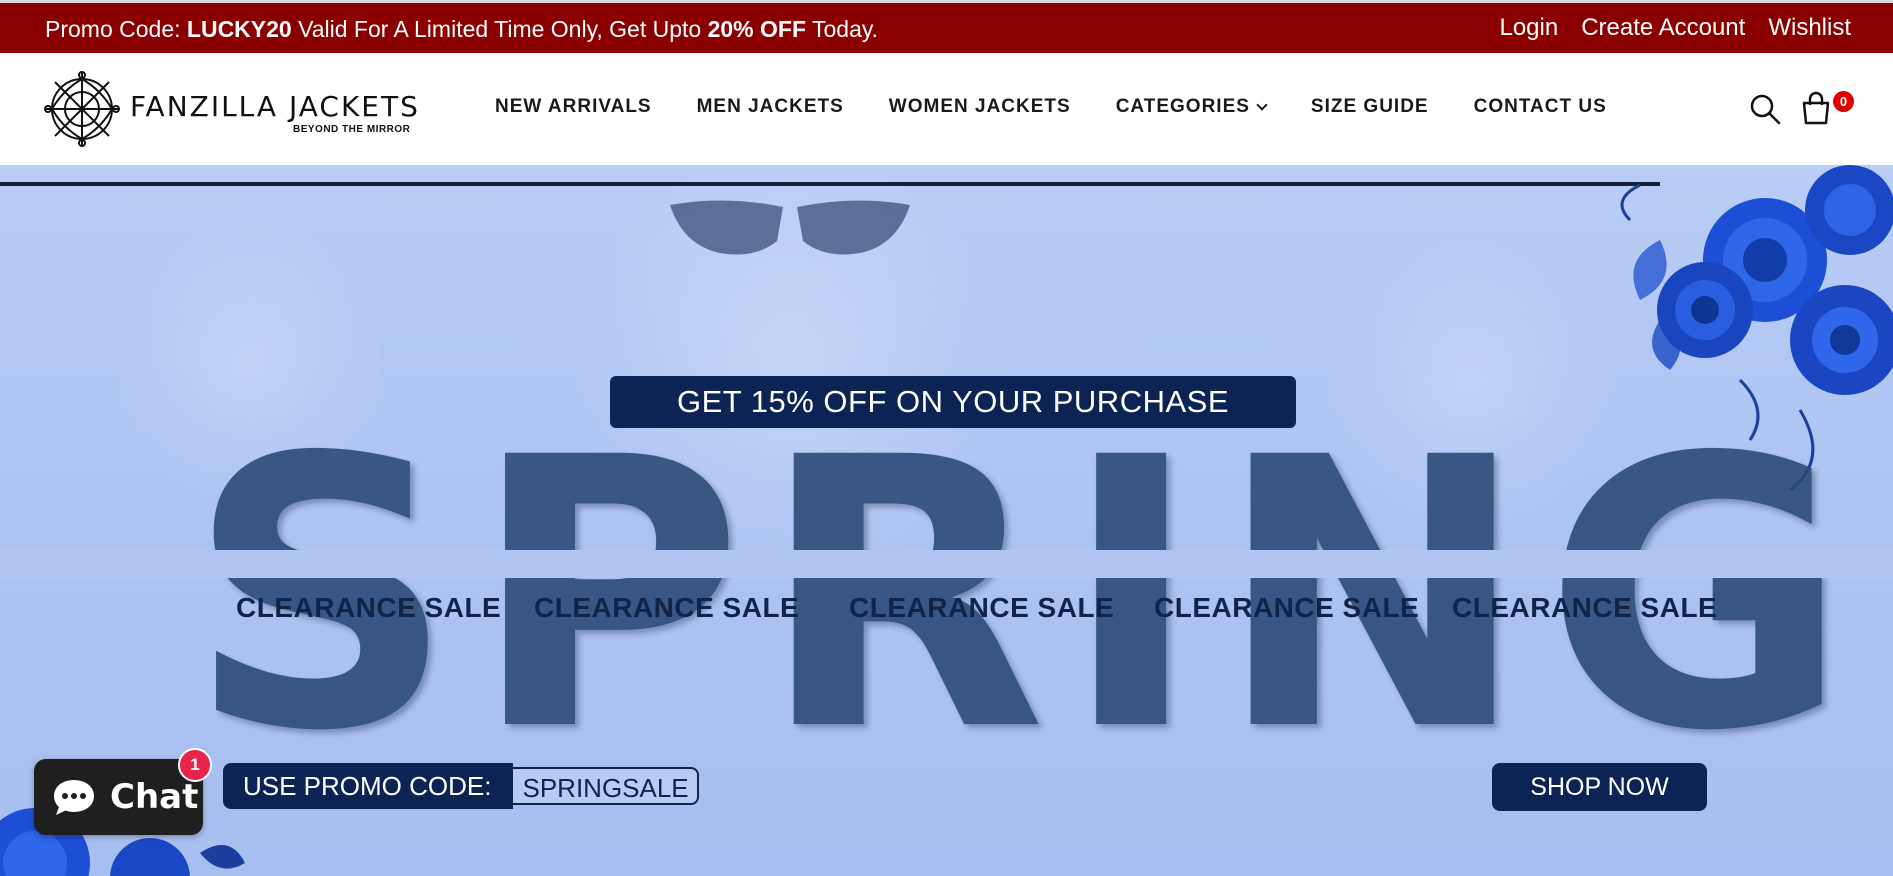  Describe the element at coordinates (842, 29) in the screenshot. I see `promo-suffix: Today.` at that location.